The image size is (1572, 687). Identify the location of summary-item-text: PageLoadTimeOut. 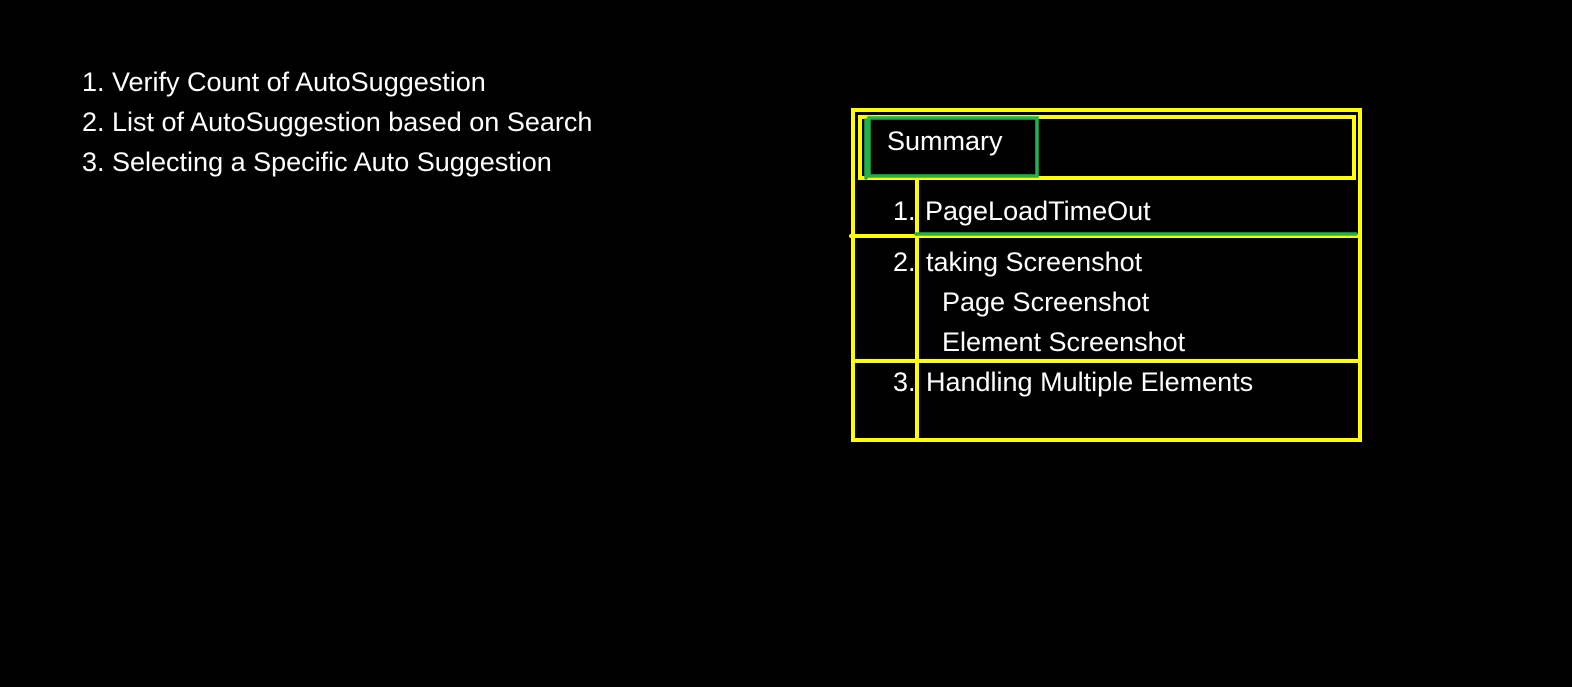
(1038, 211).